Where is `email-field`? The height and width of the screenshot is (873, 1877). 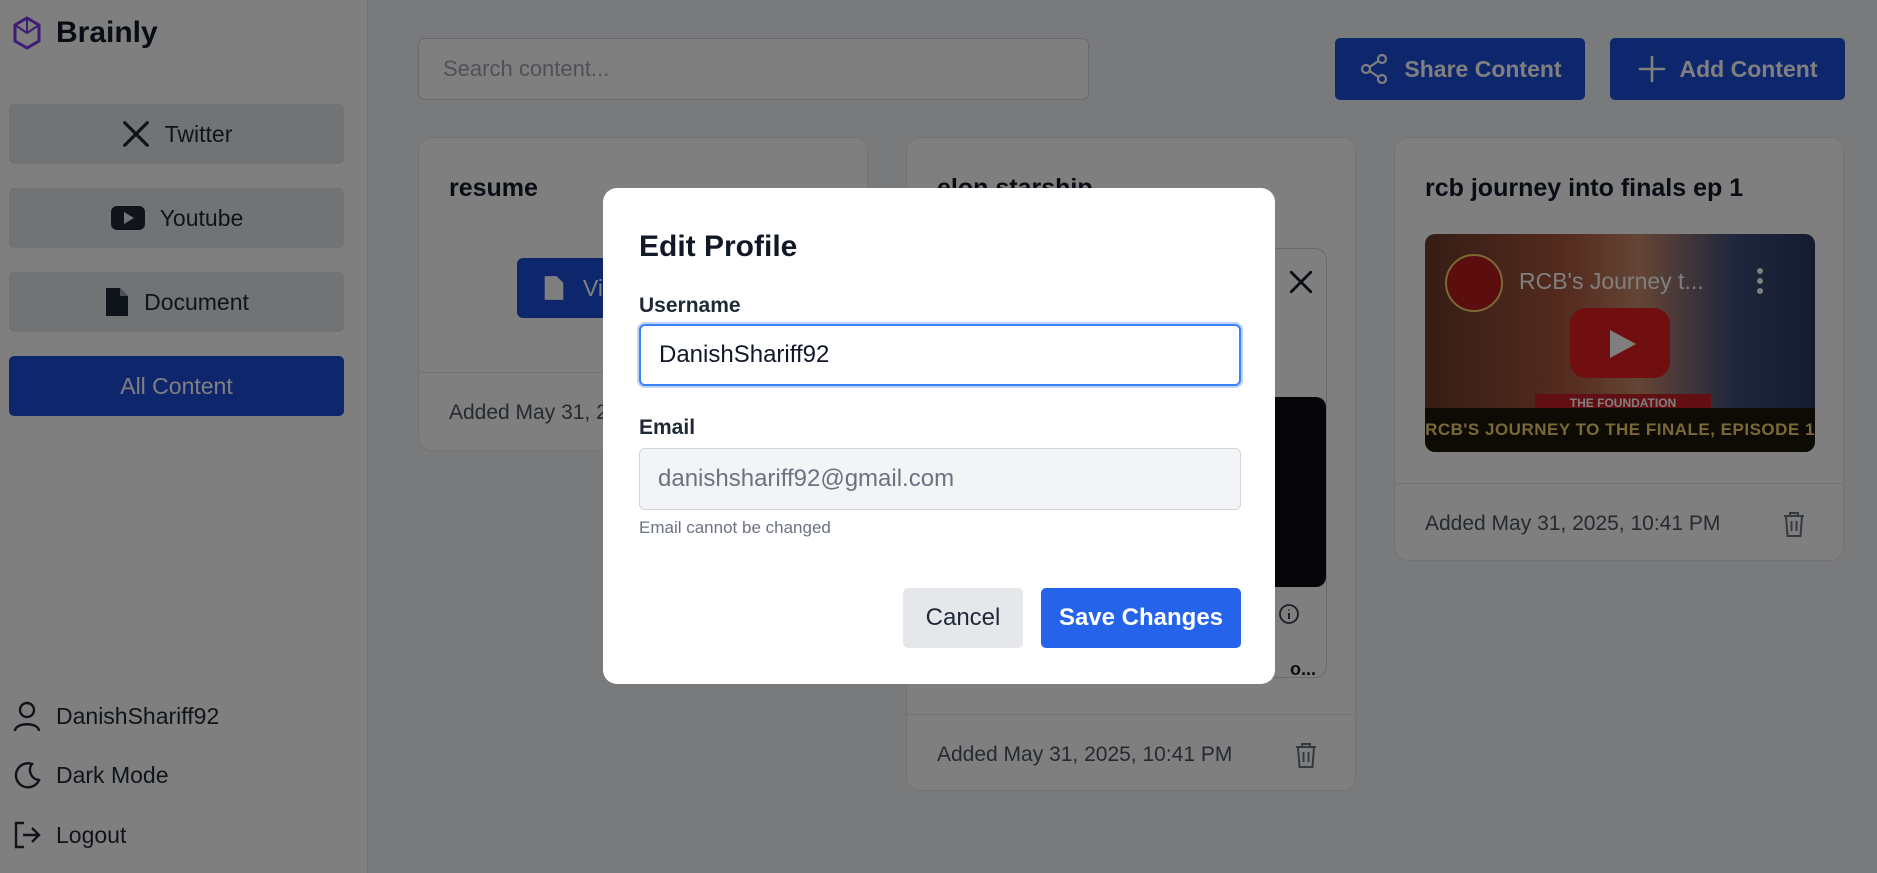 email-field is located at coordinates (940, 479).